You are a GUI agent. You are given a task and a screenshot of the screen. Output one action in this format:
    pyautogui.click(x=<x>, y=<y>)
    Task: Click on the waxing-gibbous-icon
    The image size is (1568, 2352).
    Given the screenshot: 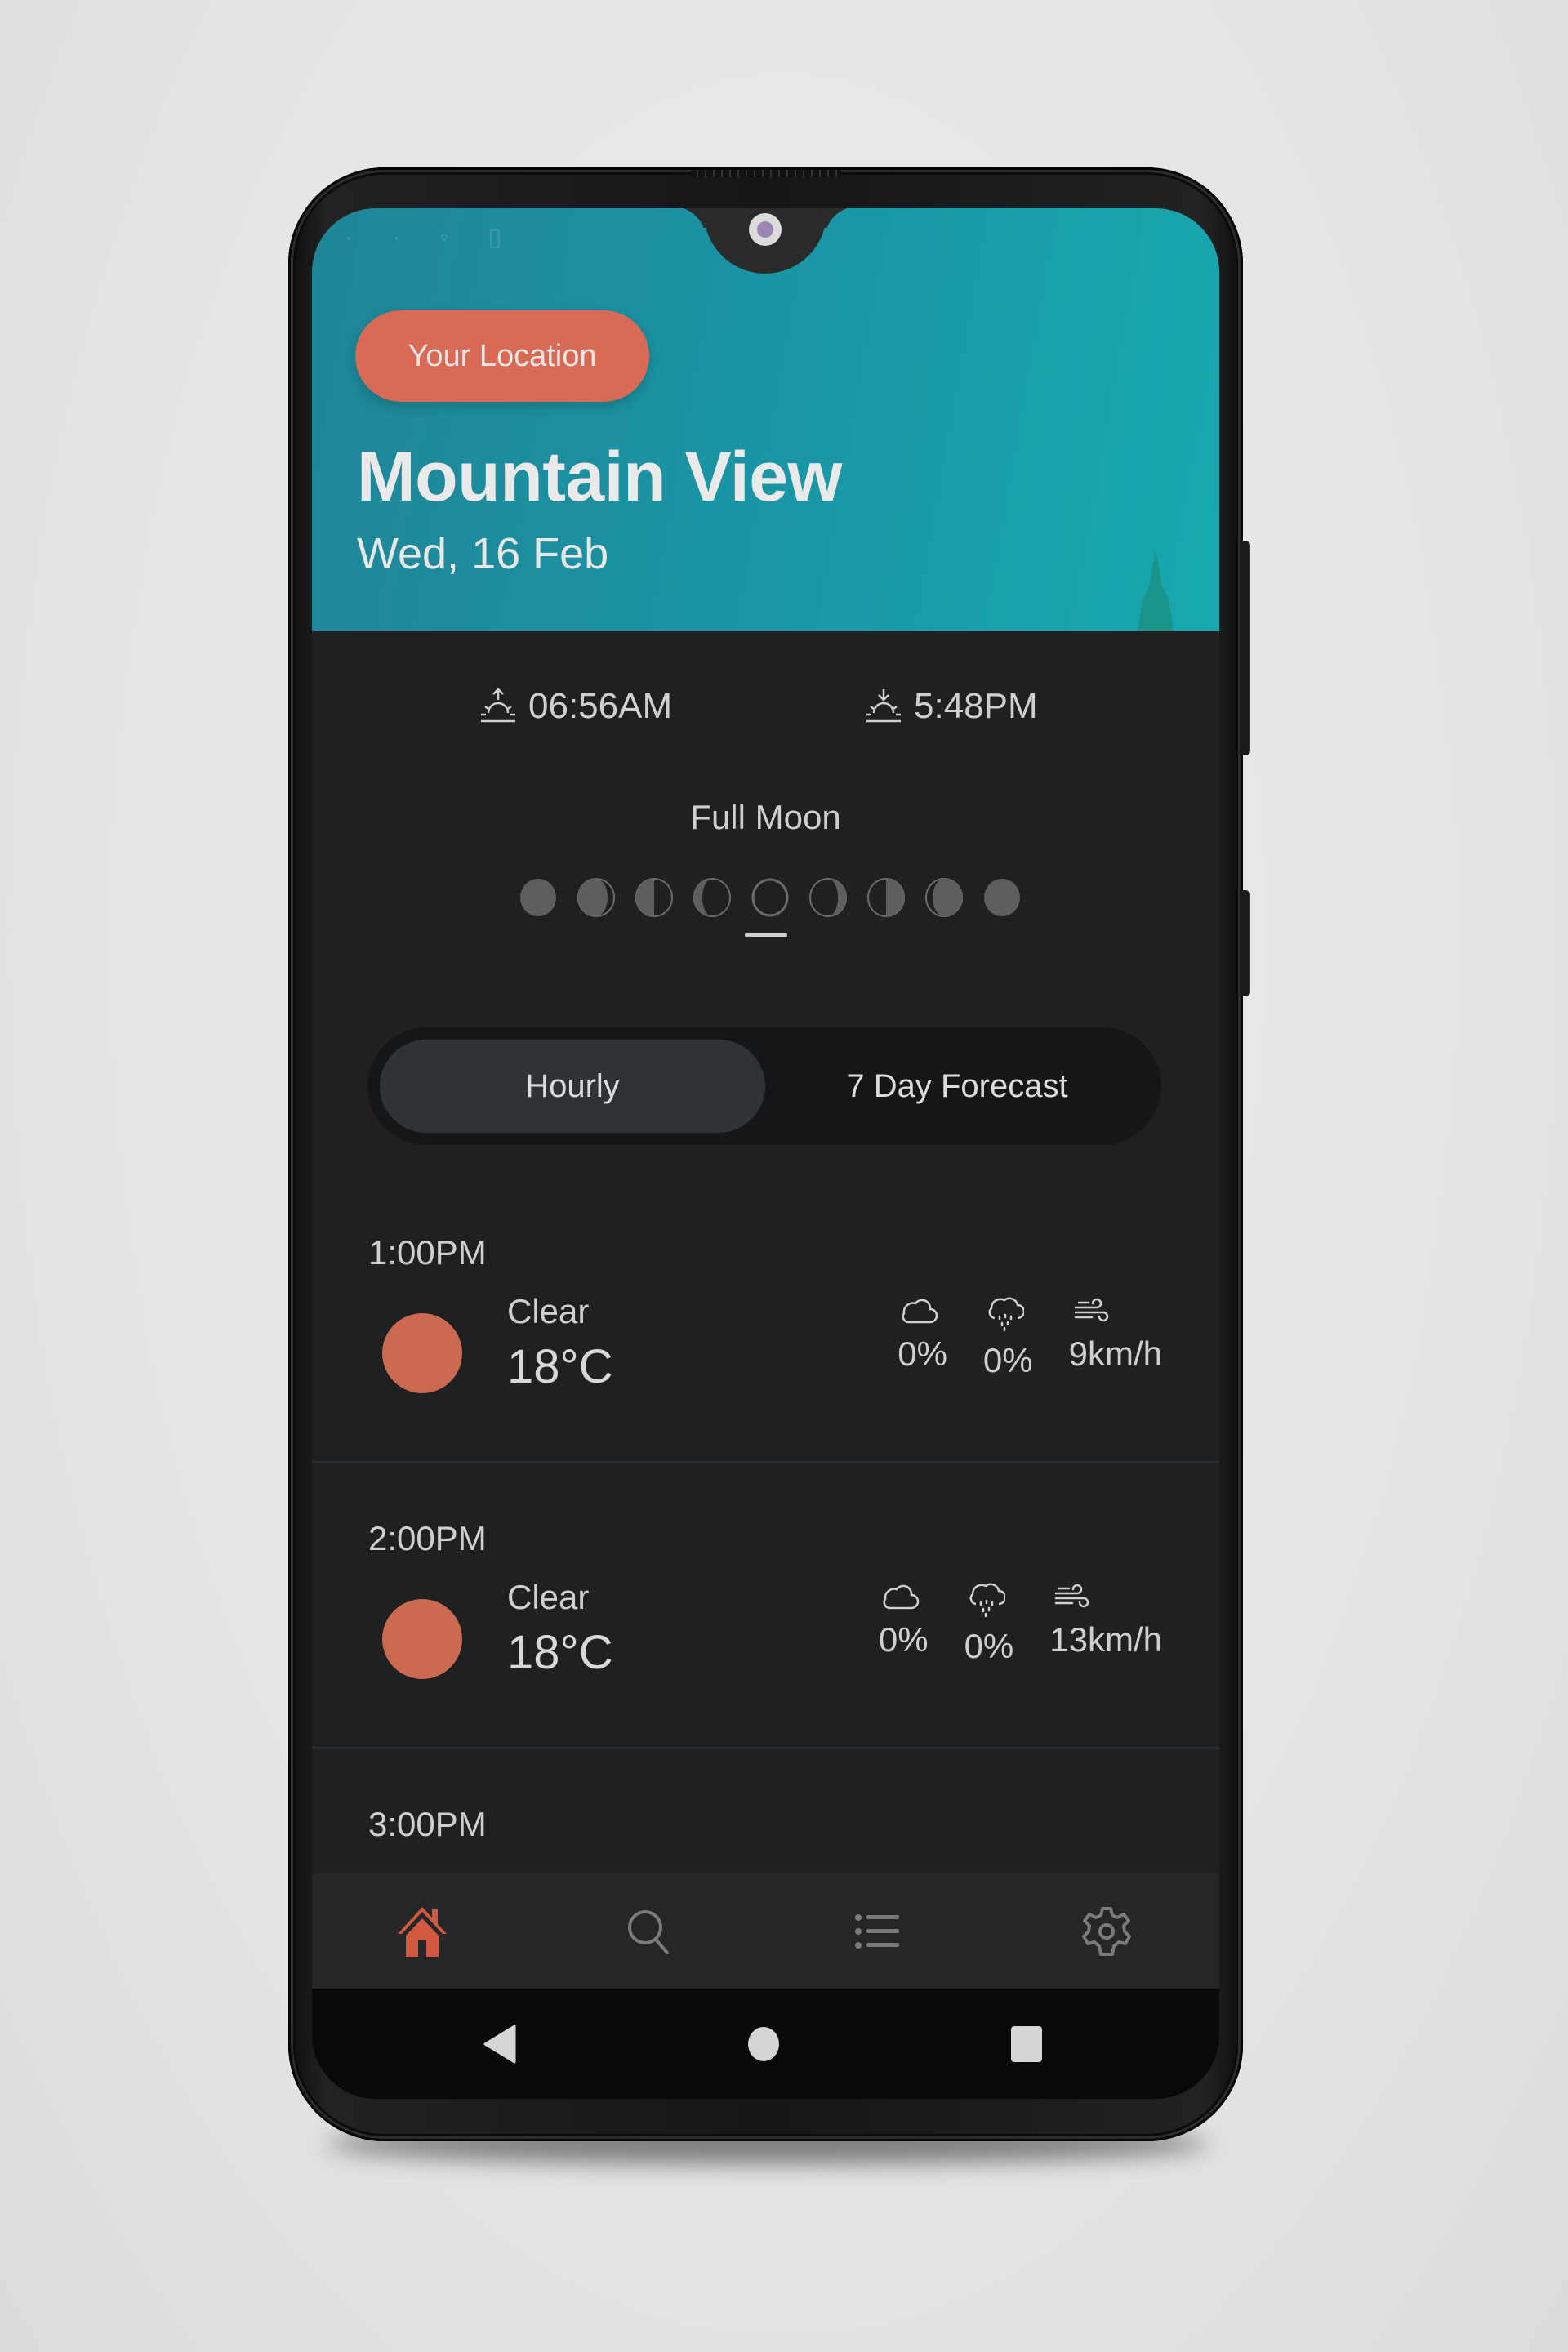 What is the action you would take?
    pyautogui.click(x=712, y=897)
    